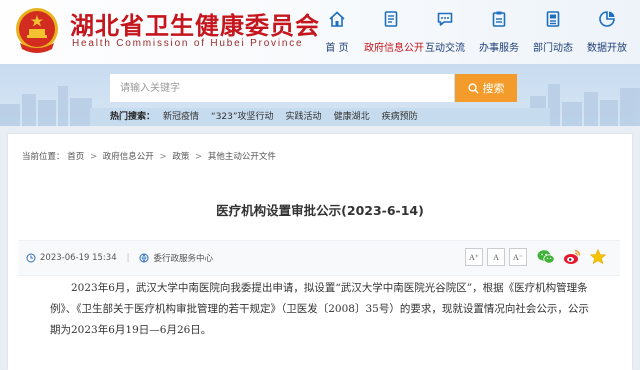 The height and width of the screenshot is (370, 640). I want to click on favorite-star-icon, so click(598, 257).